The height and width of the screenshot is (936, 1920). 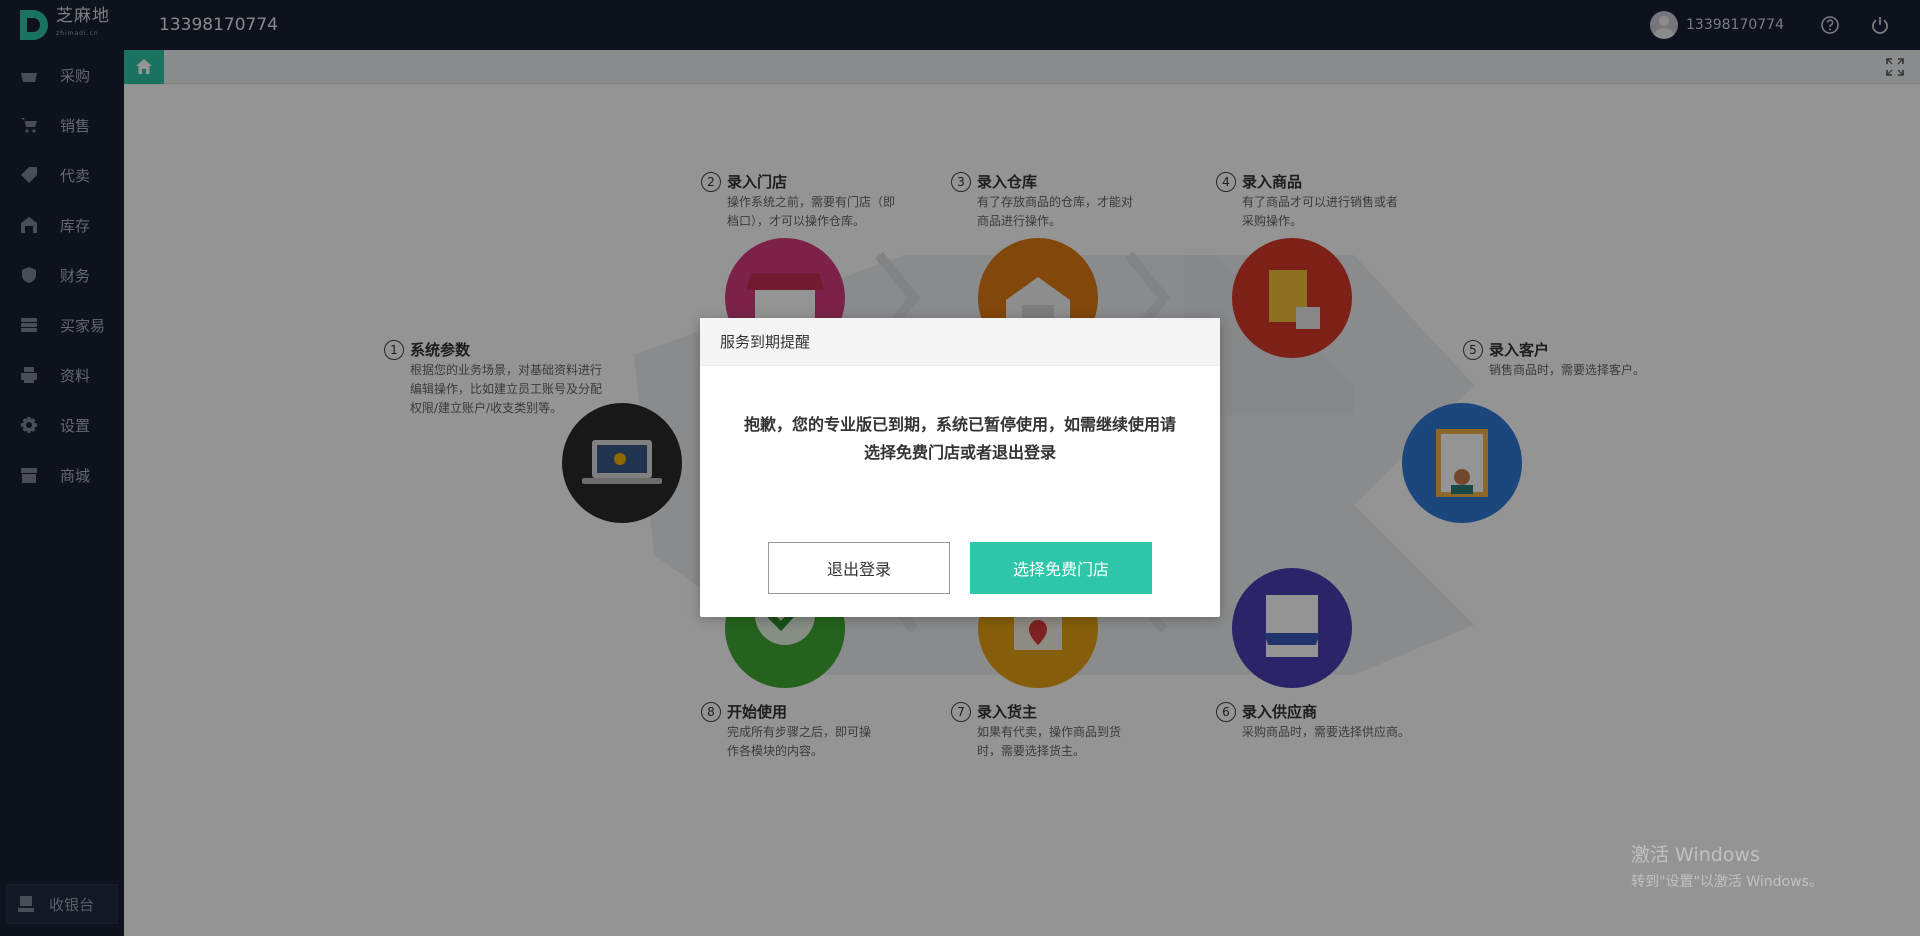 What do you see at coordinates (1695, 855) in the screenshot?
I see `watermark-title: 激活 Windows` at bounding box center [1695, 855].